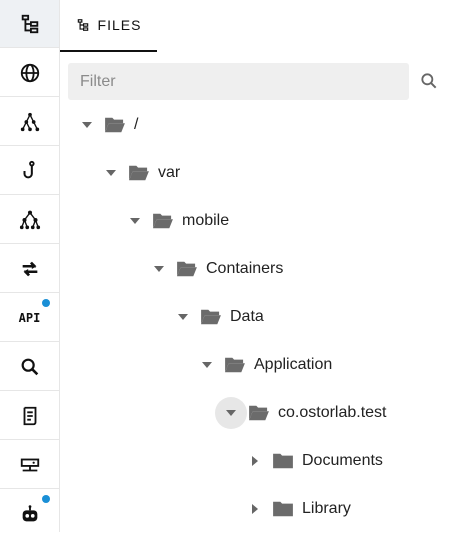 The image size is (455, 538). I want to click on tree-node: var, so click(141, 173).